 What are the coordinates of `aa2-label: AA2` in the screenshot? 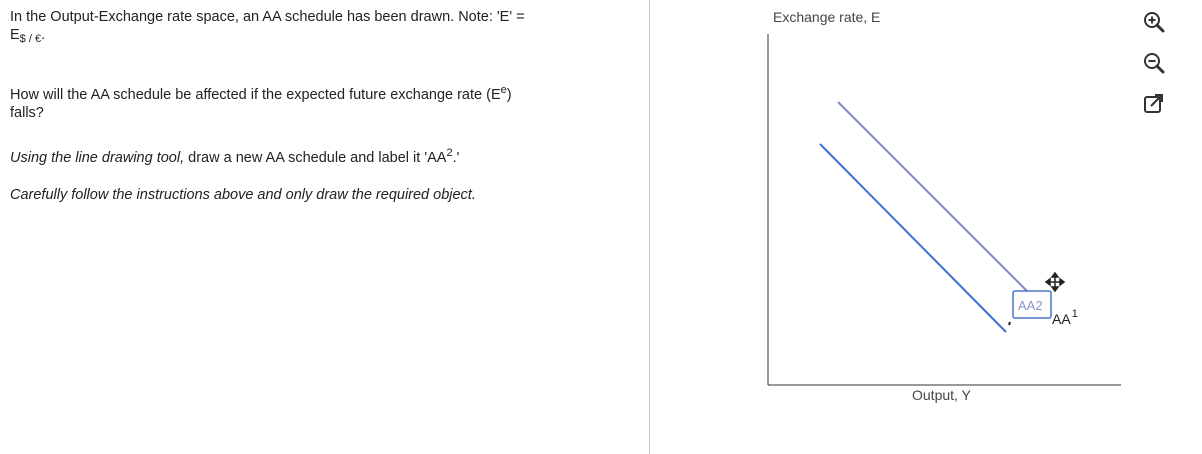 It's located at (1030, 305).